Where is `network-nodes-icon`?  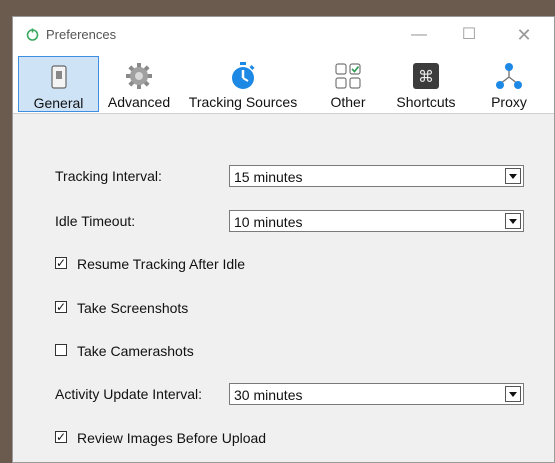
network-nodes-icon is located at coordinates (509, 76).